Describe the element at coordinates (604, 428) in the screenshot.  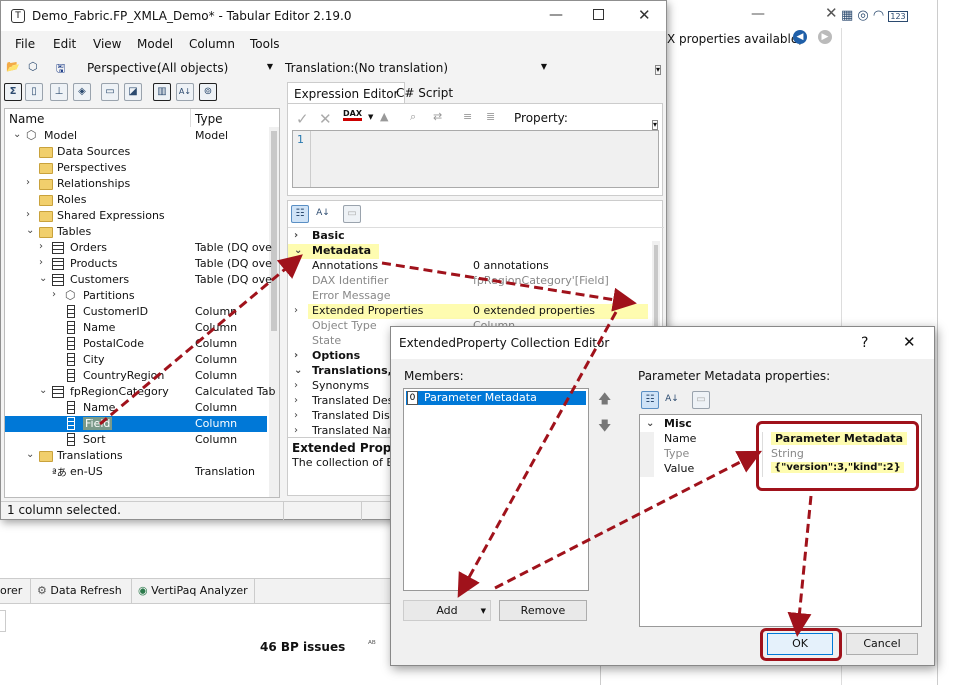
I see `move-down-icon: 🡇` at that location.